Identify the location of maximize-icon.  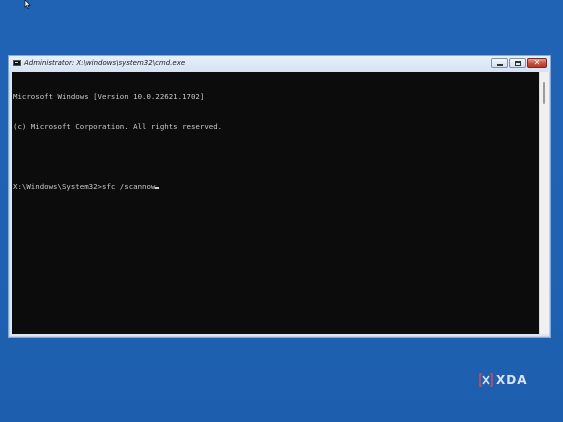
(517, 63).